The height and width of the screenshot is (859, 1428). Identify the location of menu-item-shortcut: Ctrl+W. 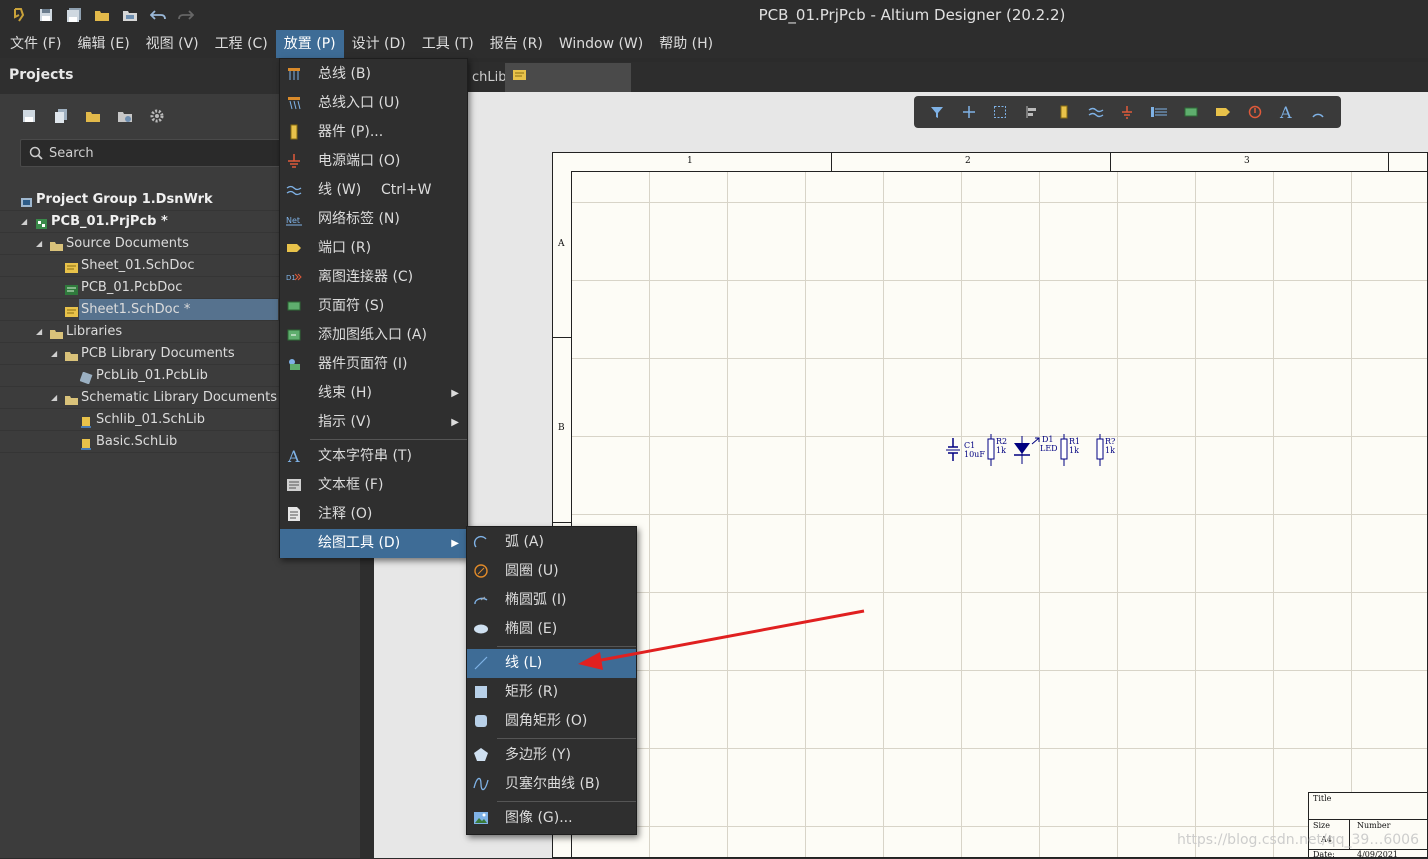
(406, 190).